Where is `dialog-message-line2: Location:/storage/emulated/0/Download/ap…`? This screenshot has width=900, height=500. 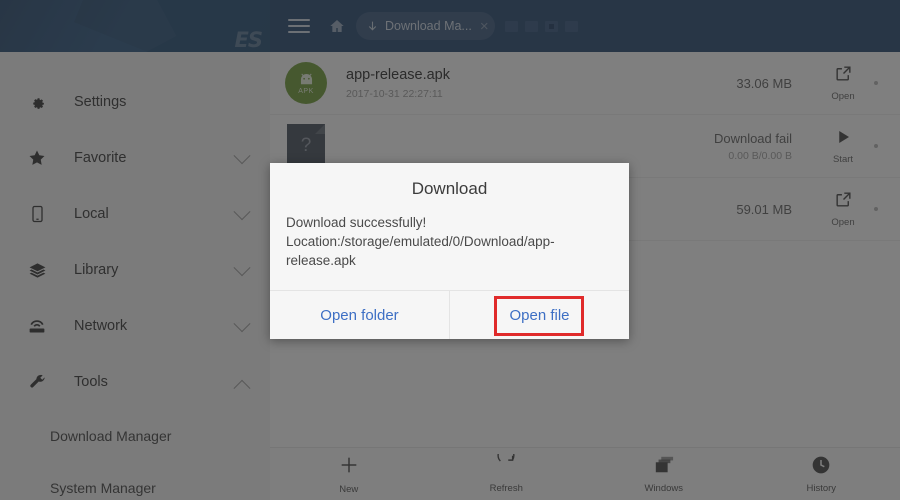 dialog-message-line2: Location:/storage/emulated/0/Download/ap… is located at coordinates (420, 251).